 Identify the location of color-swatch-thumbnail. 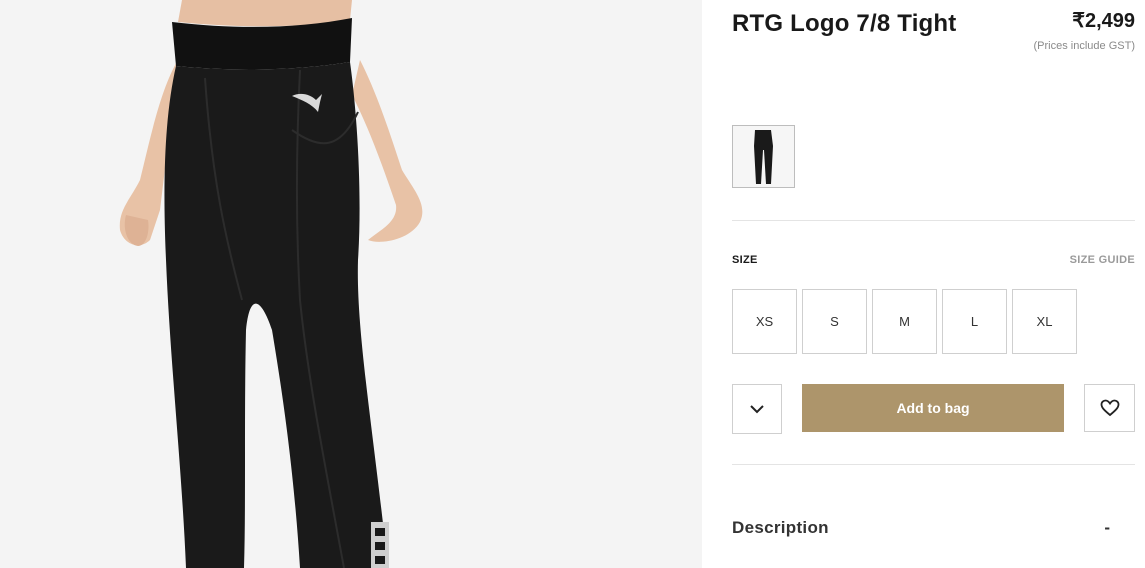
(763, 156).